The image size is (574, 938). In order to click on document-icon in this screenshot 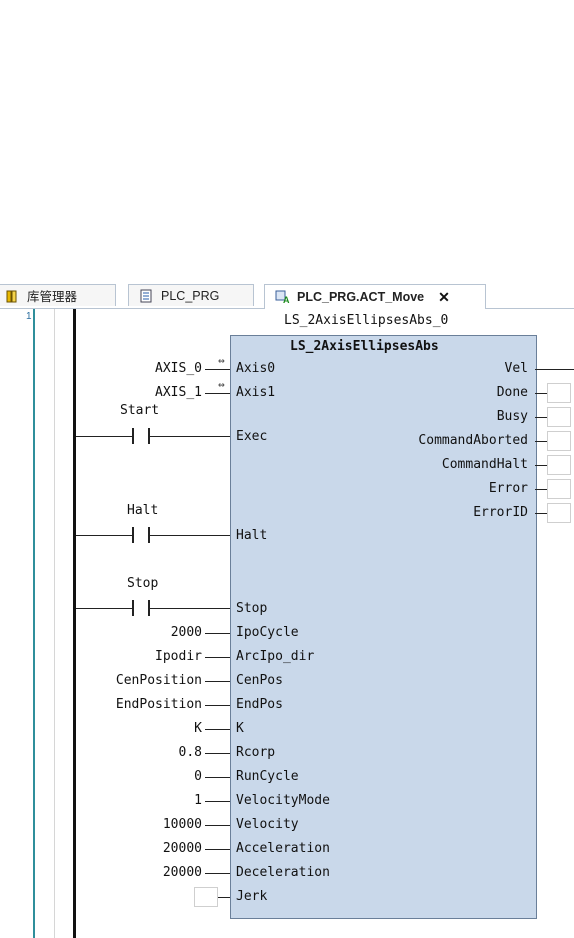, I will do `click(146, 296)`.